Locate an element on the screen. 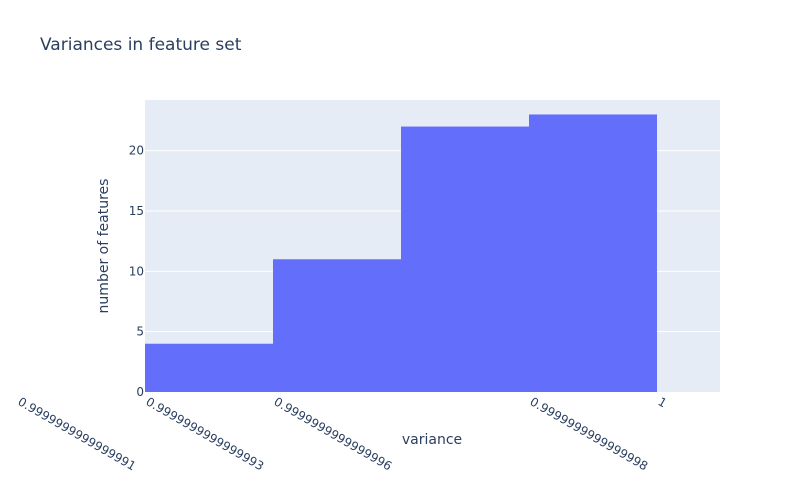 This screenshot has height=500, width=800. y-tick-label: 15 is located at coordinates (136, 211).